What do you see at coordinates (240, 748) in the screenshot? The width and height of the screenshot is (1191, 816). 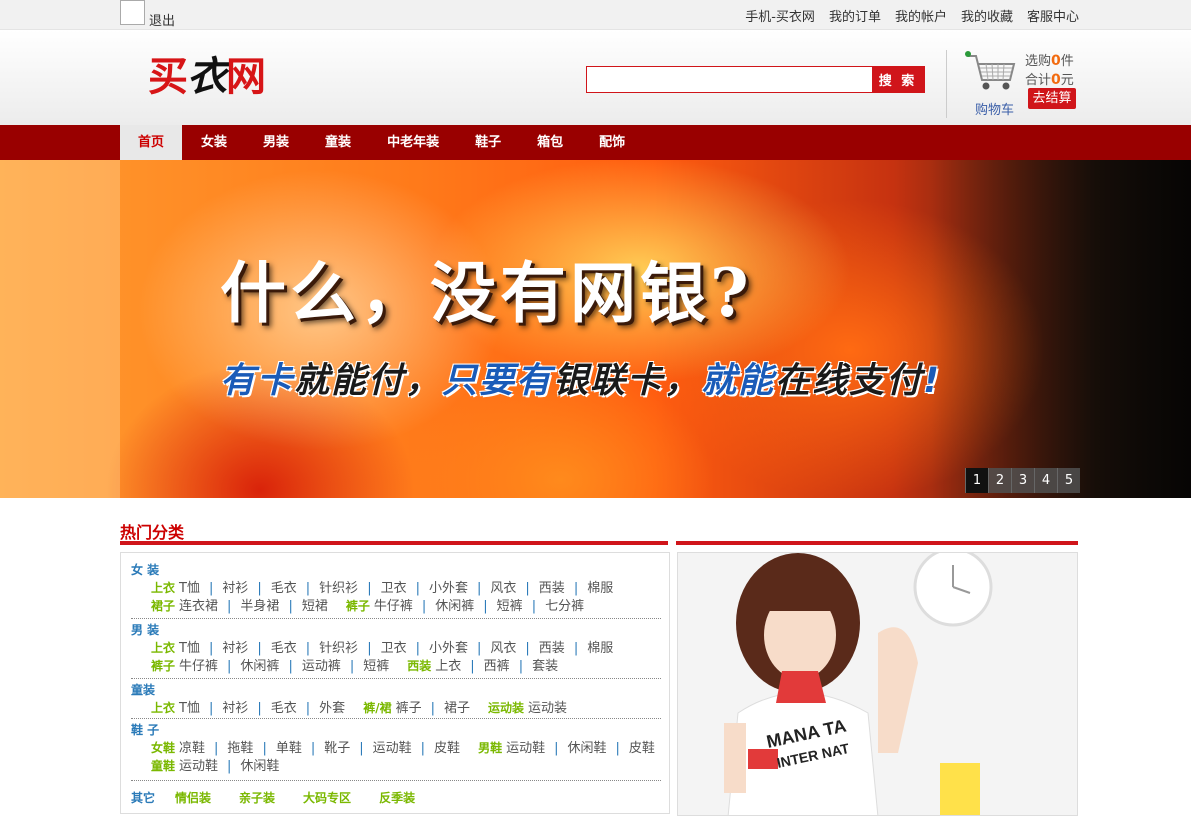 I see `category-link: 拖鞋` at bounding box center [240, 748].